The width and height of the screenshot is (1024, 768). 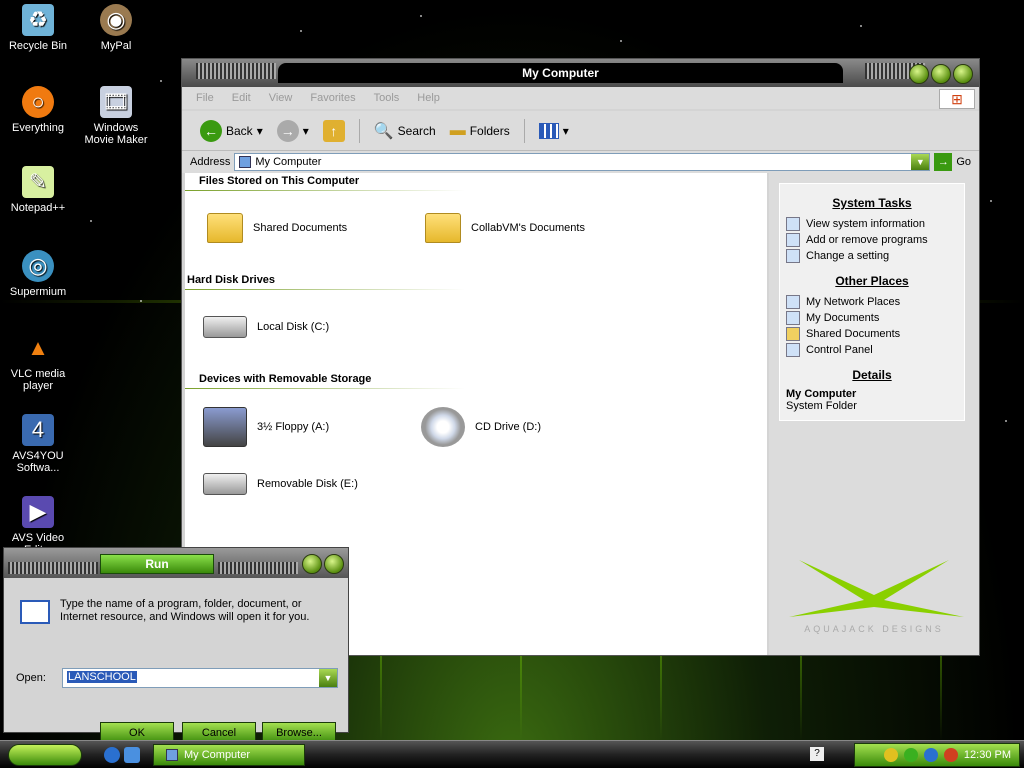 I want to click on address-dropdown-button: ▼, so click(x=920, y=162).